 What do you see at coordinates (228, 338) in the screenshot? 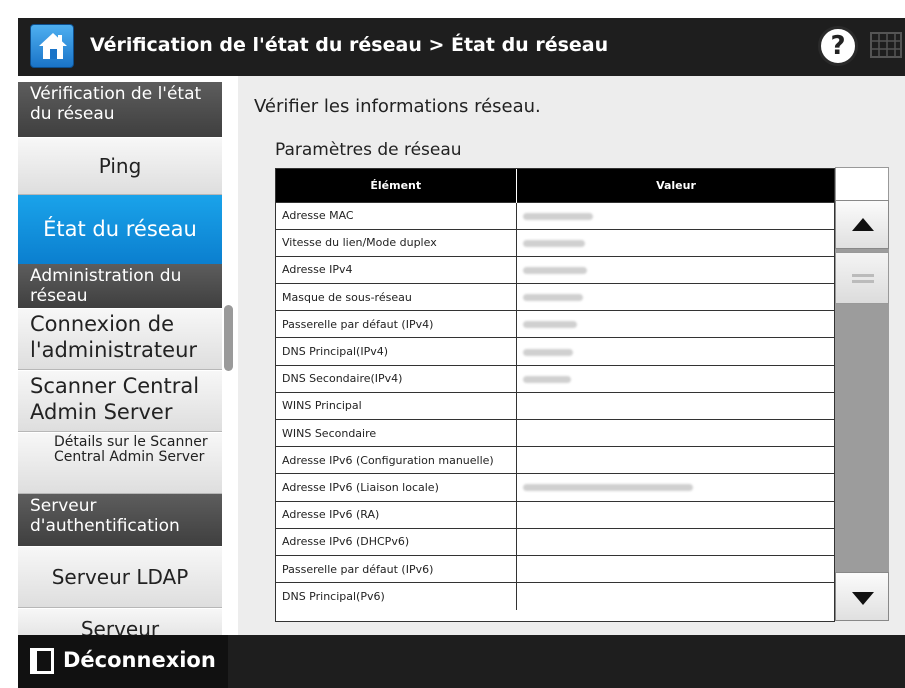
I see `sidebar-scrollbar` at bounding box center [228, 338].